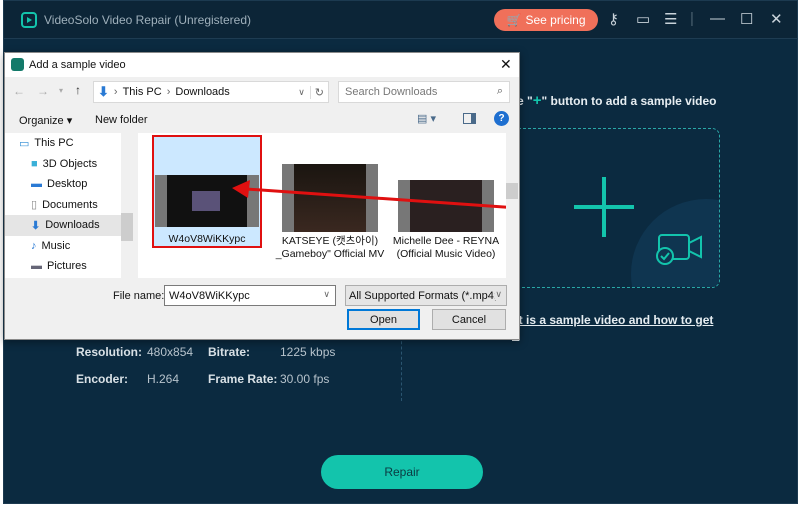 The width and height of the screenshot is (800, 507). Describe the element at coordinates (250, 295) in the screenshot. I see `file-name-input: W4oV8WiKKypc ∨` at that location.